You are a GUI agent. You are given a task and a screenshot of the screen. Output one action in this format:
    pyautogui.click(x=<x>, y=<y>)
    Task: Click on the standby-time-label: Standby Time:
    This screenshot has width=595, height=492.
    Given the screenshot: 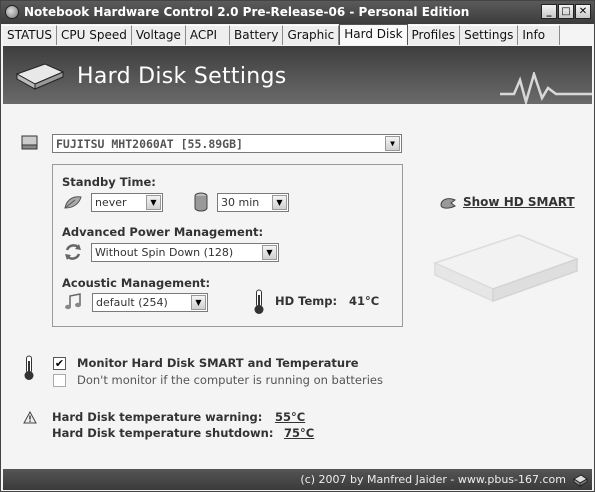 What is the action you would take?
    pyautogui.click(x=109, y=182)
    